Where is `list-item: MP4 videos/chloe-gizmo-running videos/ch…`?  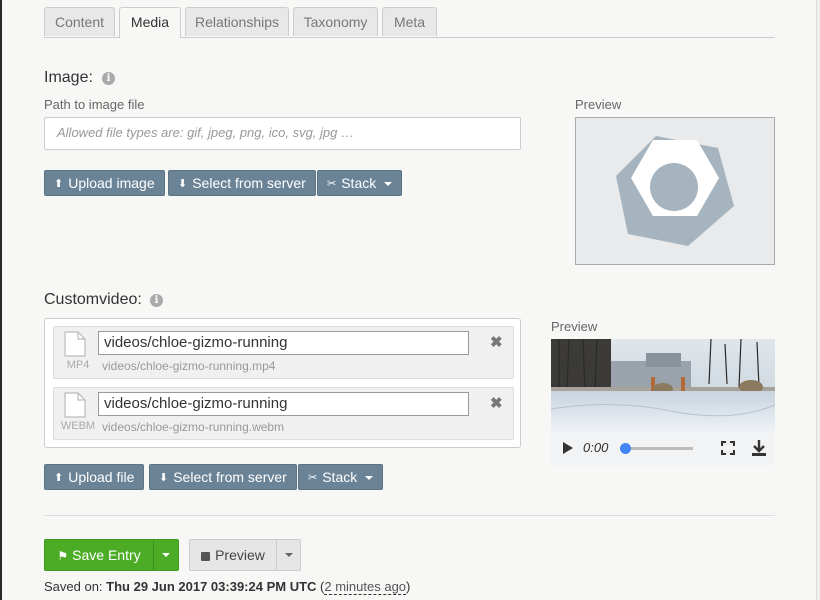 list-item: MP4 videos/chloe-gizmo-running videos/ch… is located at coordinates (283, 352).